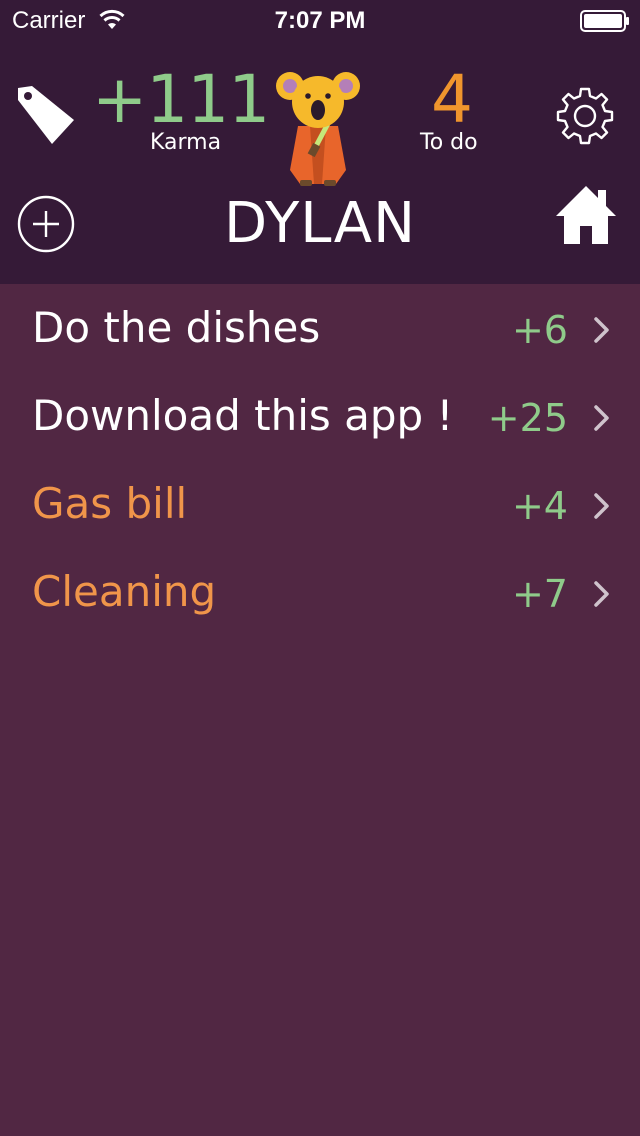  Describe the element at coordinates (320, 592) in the screenshot. I see `task-row: Cleaning +7` at that location.